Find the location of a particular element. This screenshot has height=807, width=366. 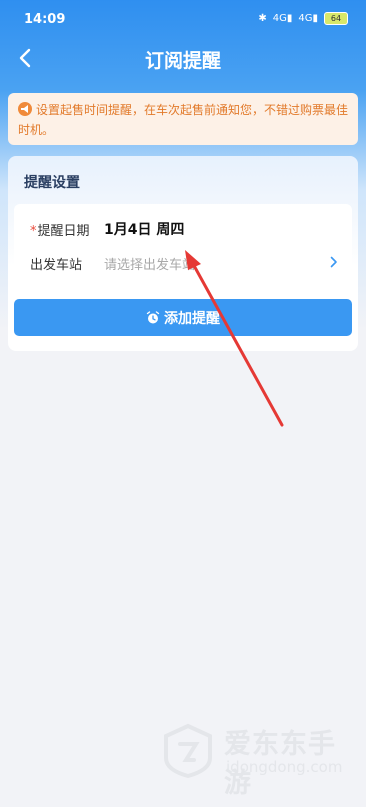

watermark: 爱东东手游 idongdong.com is located at coordinates (260, 760).